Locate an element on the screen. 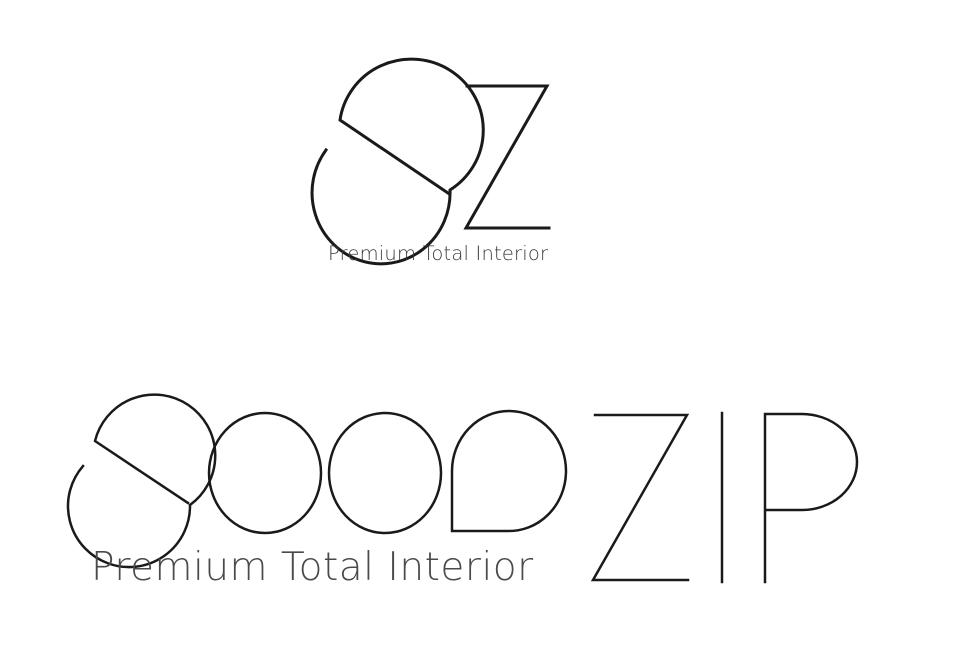 This screenshot has height=665, width=955. small-logo-tagline: Premium Total Interior is located at coordinates (438, 253).